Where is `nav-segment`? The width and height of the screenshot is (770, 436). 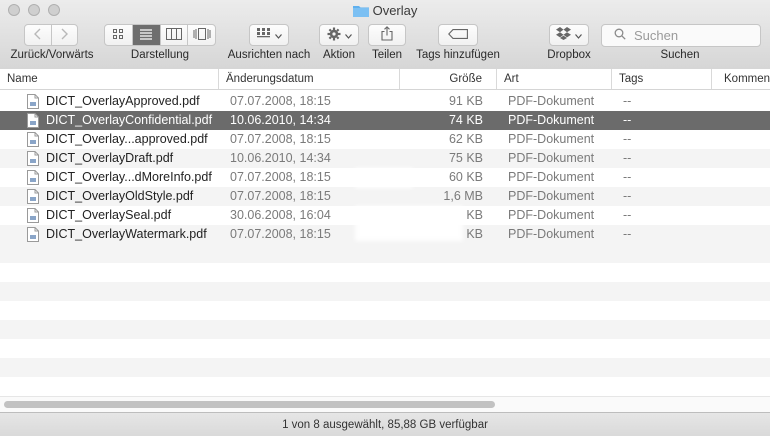 nav-segment is located at coordinates (51, 35).